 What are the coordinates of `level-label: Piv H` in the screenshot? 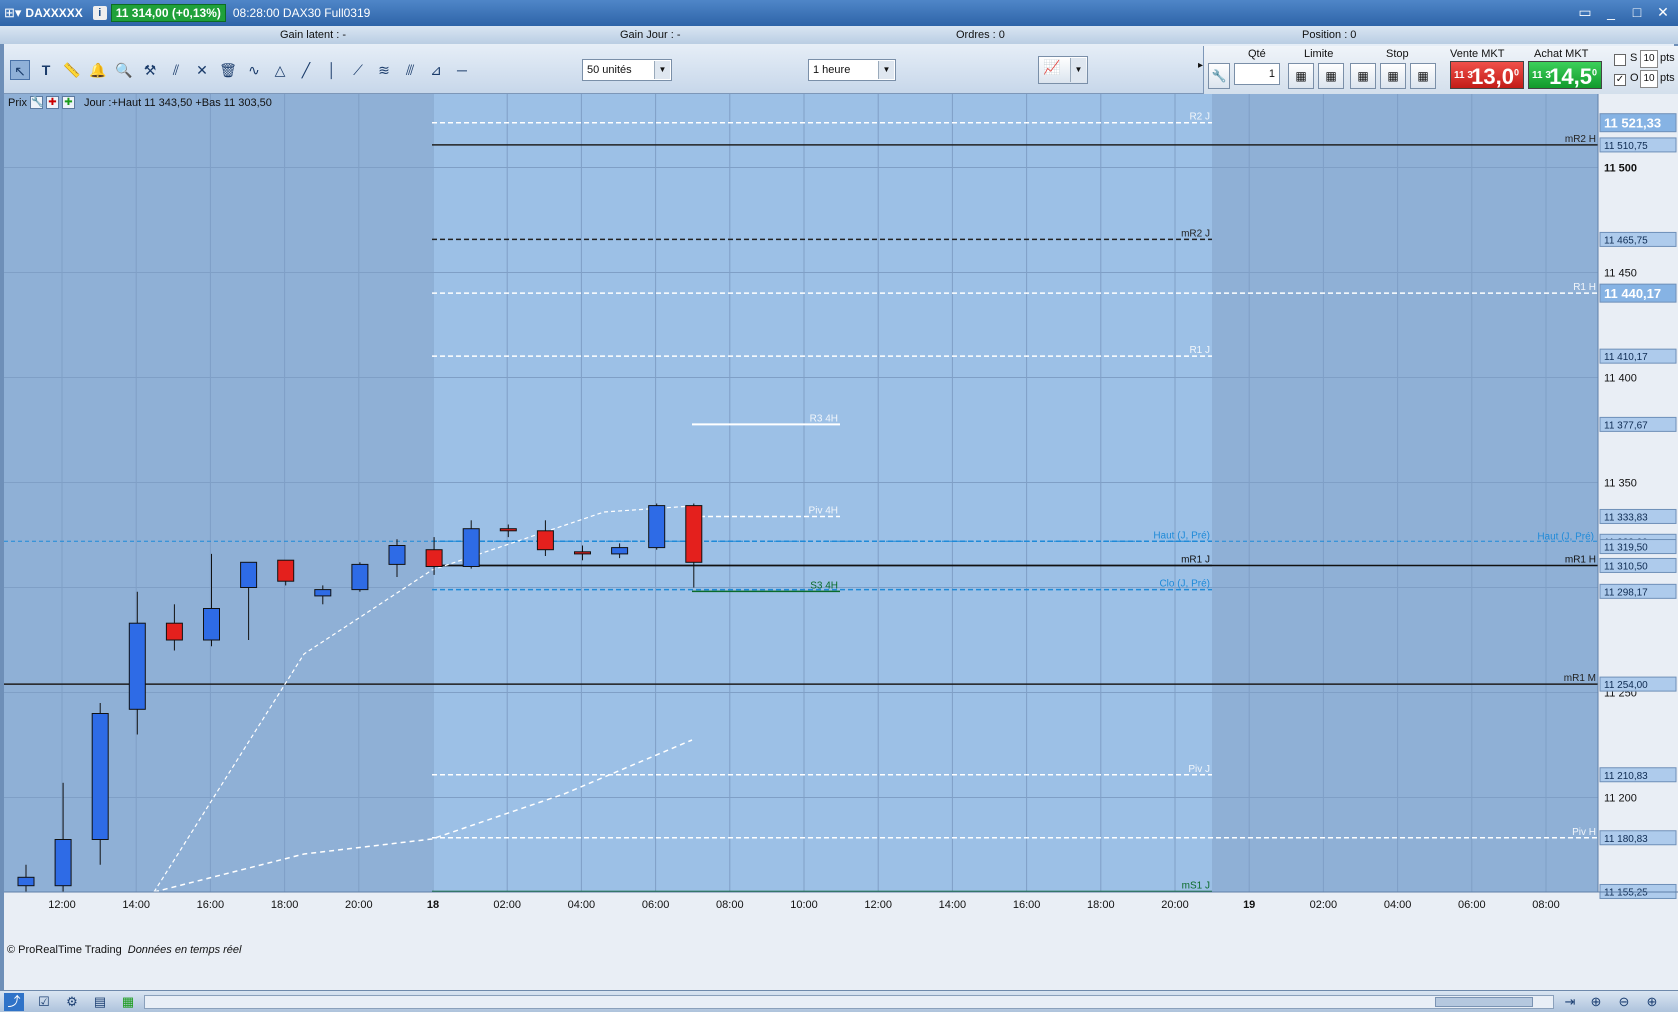 It's located at (1584, 832).